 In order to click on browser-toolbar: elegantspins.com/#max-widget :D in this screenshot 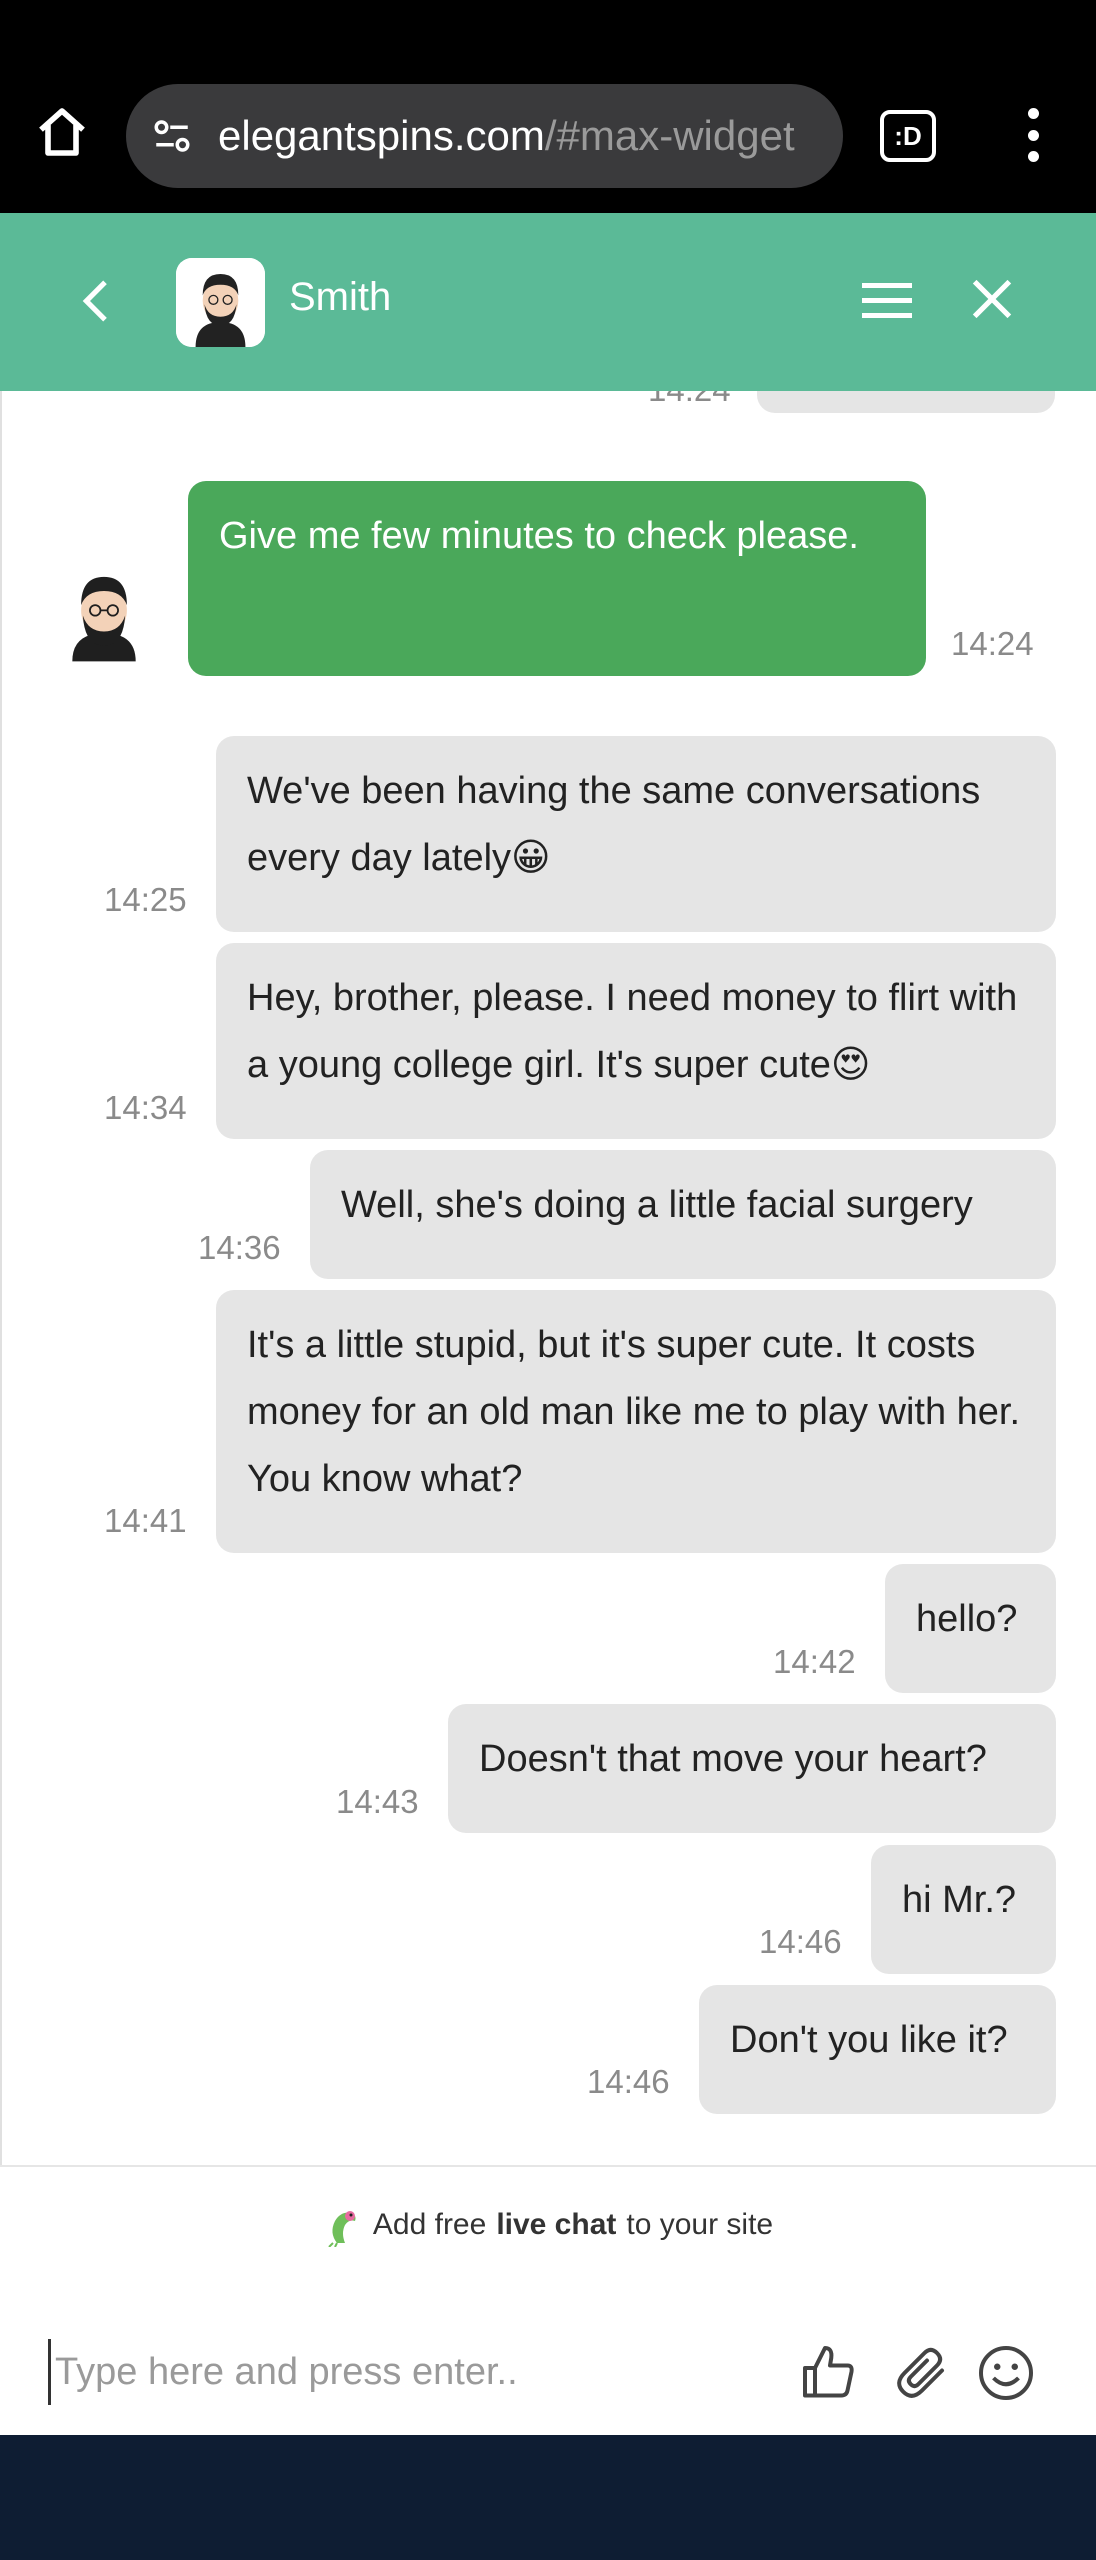, I will do `click(548, 106)`.